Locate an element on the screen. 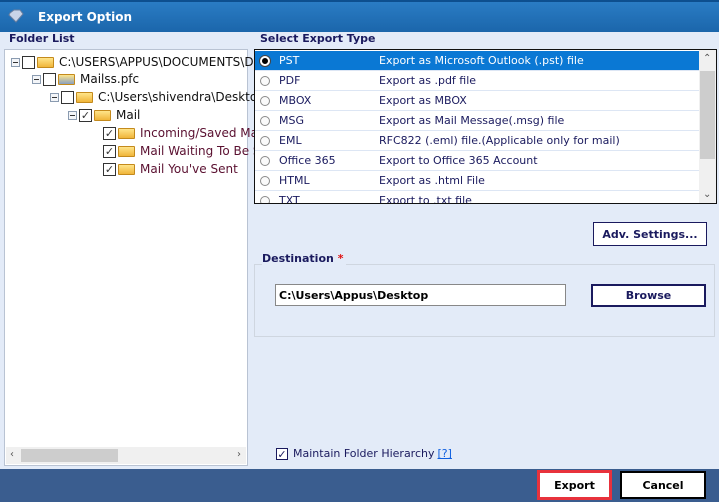 This screenshot has height=502, width=719. export-type-option: Office 365 Export to Office 365 Account is located at coordinates (477, 161).